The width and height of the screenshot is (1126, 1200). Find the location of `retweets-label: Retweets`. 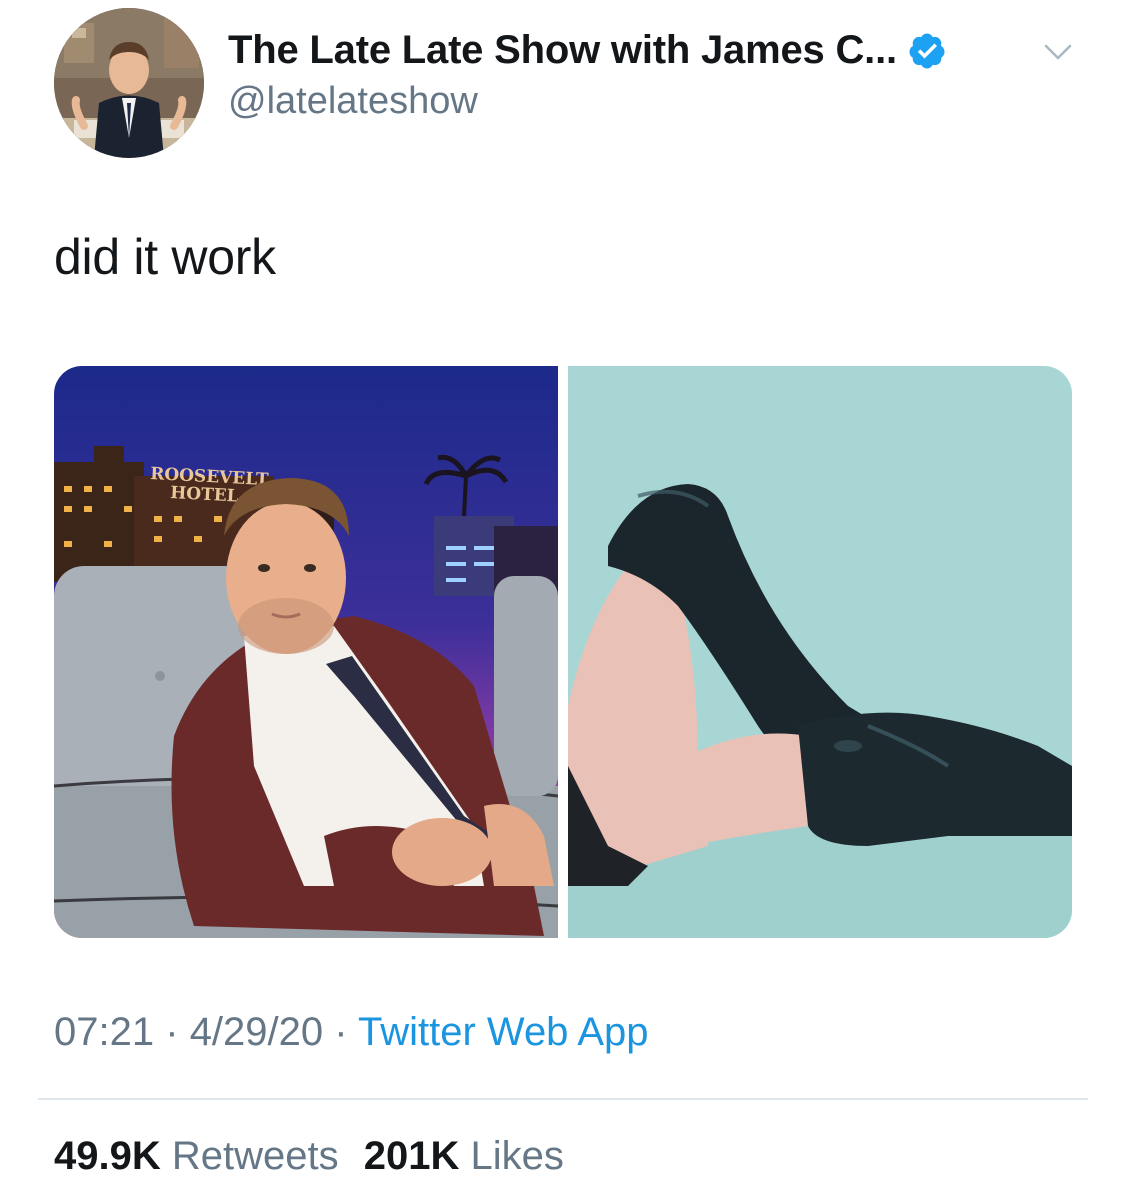

retweets-label: Retweets is located at coordinates (255, 1156).